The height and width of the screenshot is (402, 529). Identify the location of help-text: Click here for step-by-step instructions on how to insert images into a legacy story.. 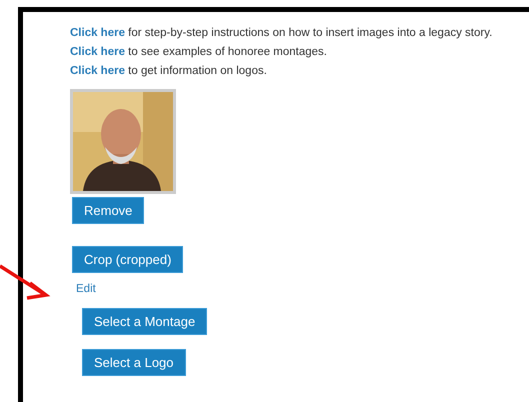
(282, 33).